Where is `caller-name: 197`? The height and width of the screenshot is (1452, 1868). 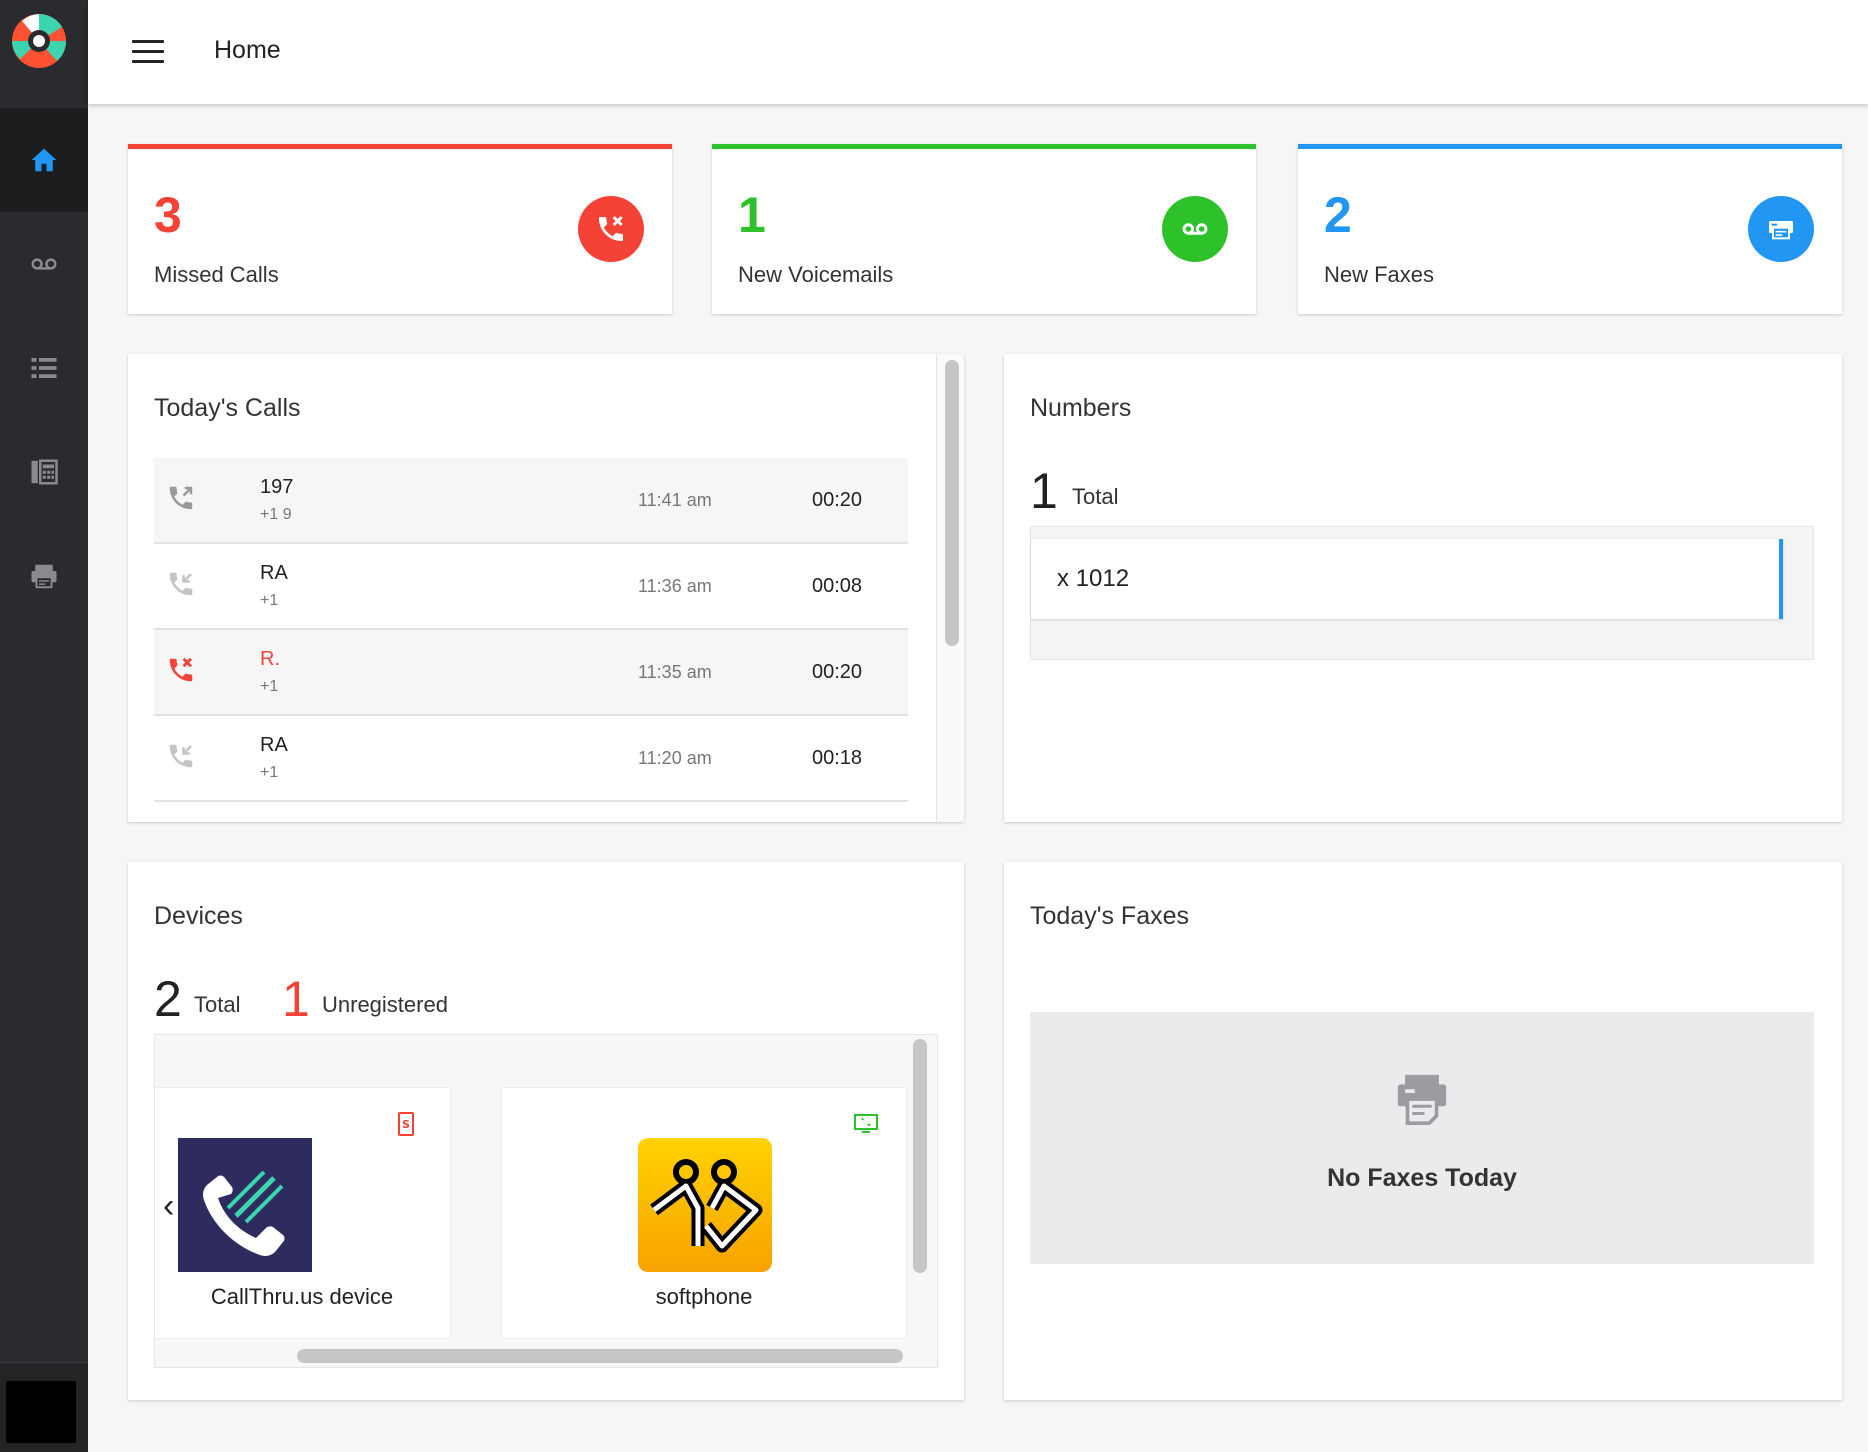
caller-name: 197 is located at coordinates (277, 487).